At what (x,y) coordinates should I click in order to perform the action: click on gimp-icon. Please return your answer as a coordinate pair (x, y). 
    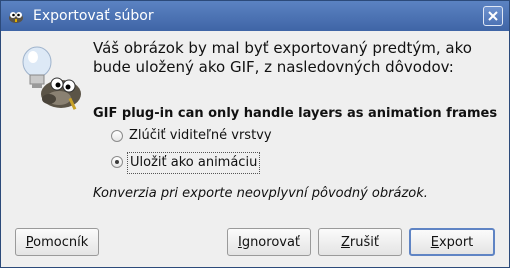
    Looking at the image, I should click on (16, 16).